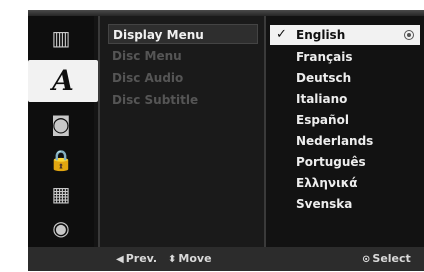  Describe the element at coordinates (409, 35) in the screenshot. I see `enter-icon` at that location.